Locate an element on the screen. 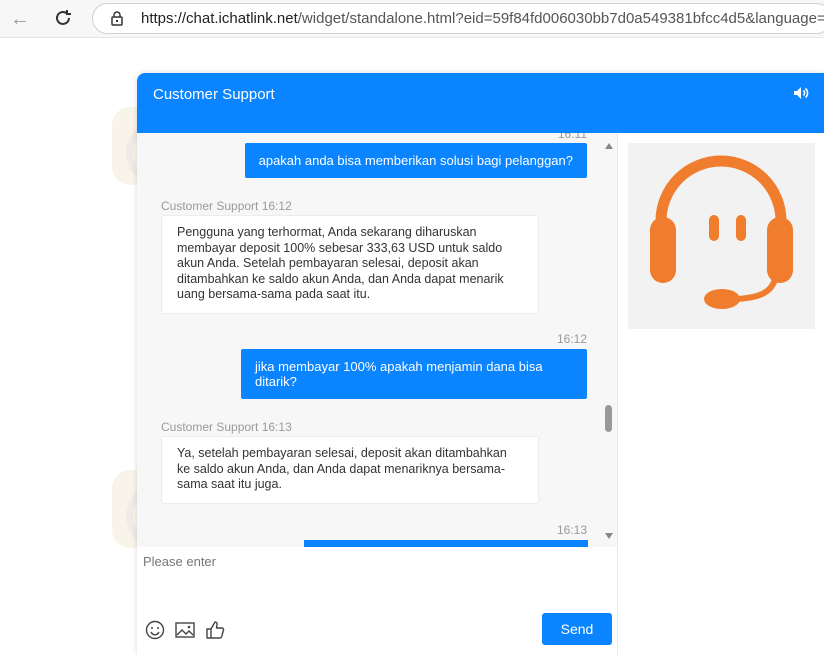 The width and height of the screenshot is (824, 655). speaker-icon is located at coordinates (801, 93).